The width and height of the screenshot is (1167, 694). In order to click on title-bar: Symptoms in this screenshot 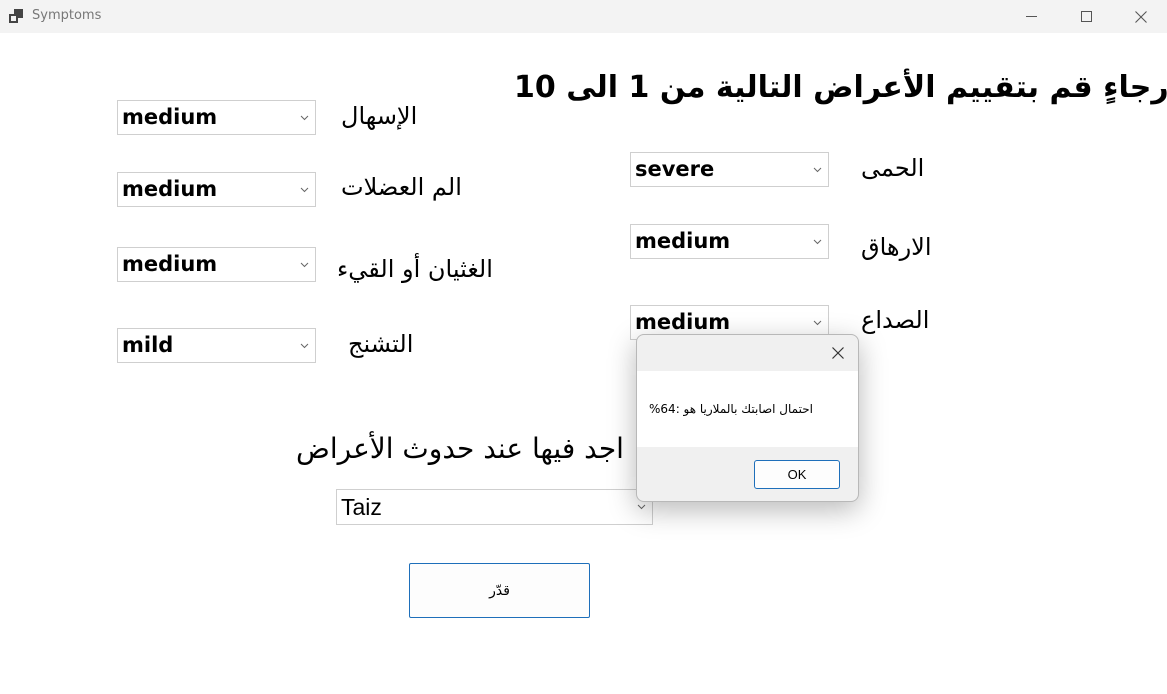, I will do `click(583, 16)`.